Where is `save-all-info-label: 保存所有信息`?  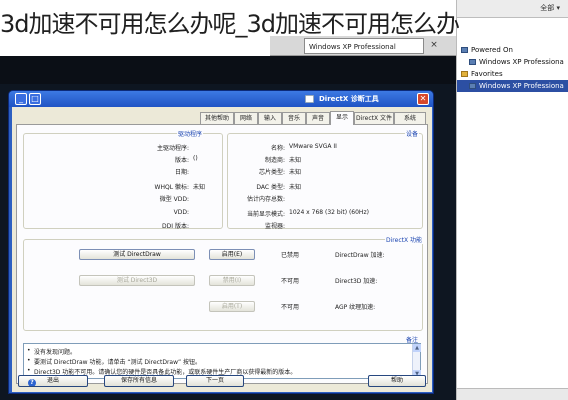 save-all-info-label: 保存所有信息 is located at coordinates (138, 380).